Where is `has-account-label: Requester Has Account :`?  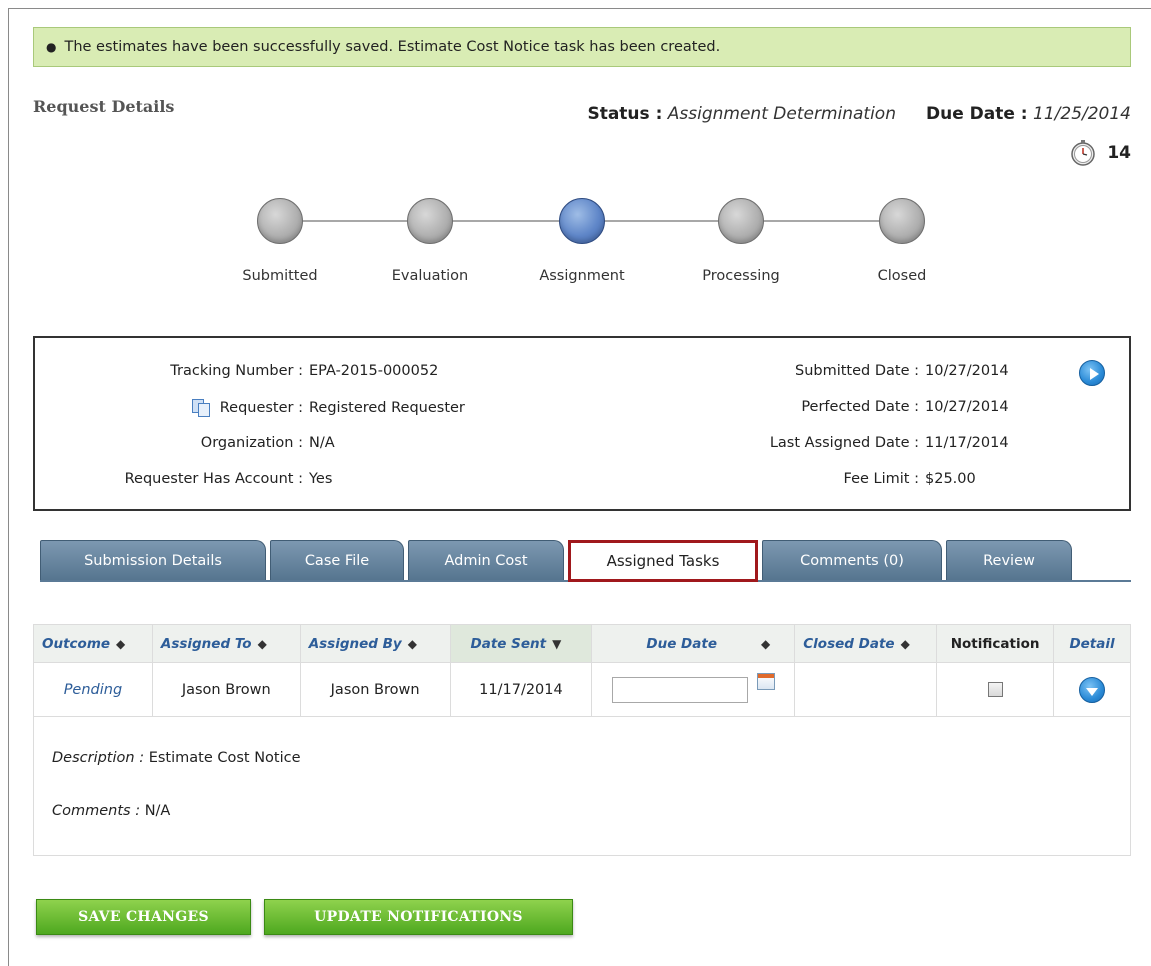
has-account-label: Requester Has Account : is located at coordinates (213, 479).